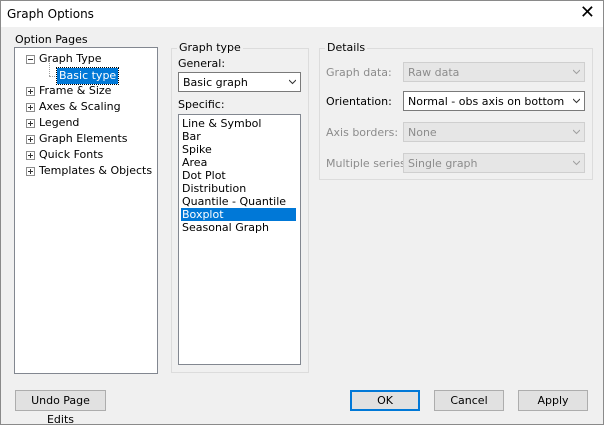 Image resolution: width=604 pixels, height=429 pixels. I want to click on axis-borders-dropdown: None, so click(494, 132).